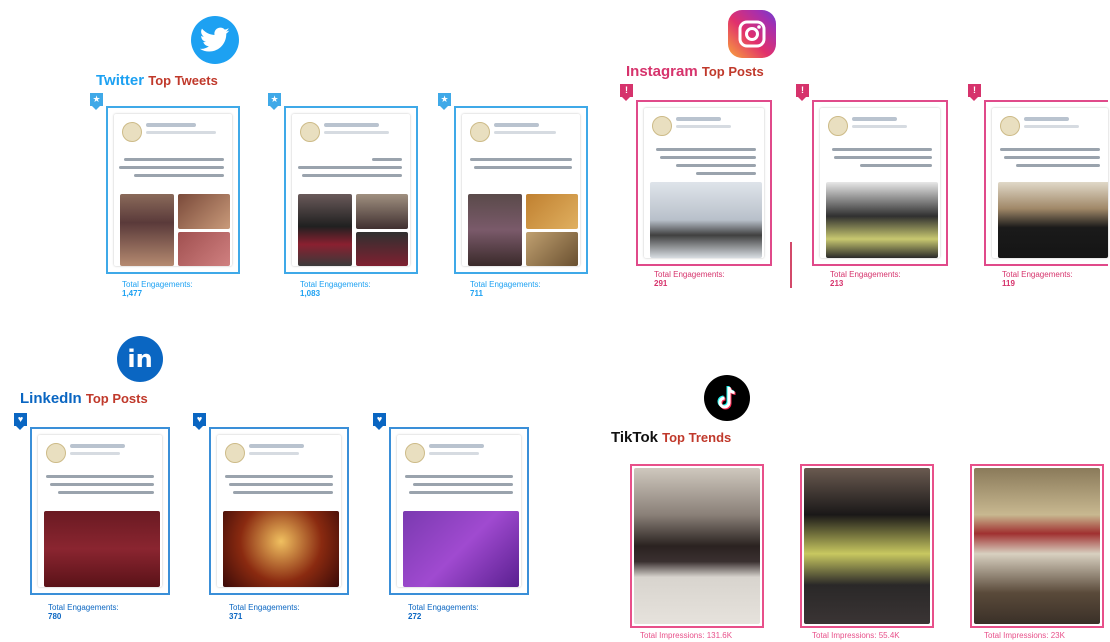 The width and height of the screenshot is (1110, 642). What do you see at coordinates (132, 293) in the screenshot?
I see `engagement-value: 1,477` at bounding box center [132, 293].